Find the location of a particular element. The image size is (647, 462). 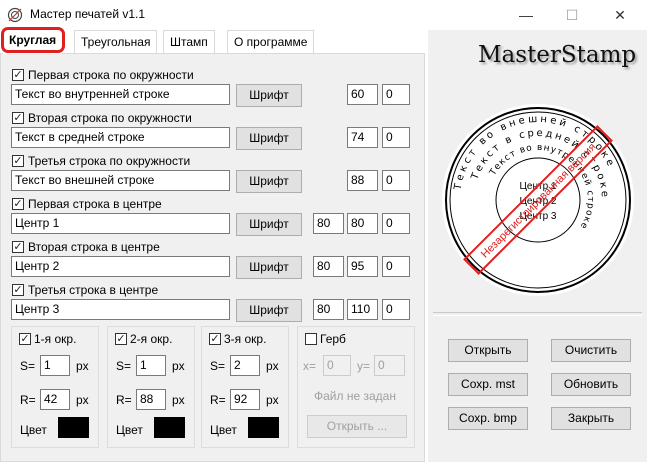

minimize-button: — is located at coordinates (526, 15).